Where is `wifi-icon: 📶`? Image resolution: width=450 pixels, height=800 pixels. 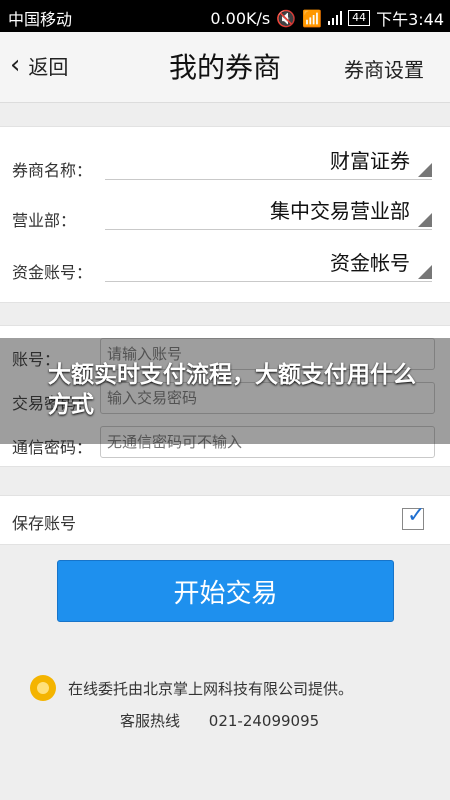 wifi-icon: 📶 is located at coordinates (312, 18).